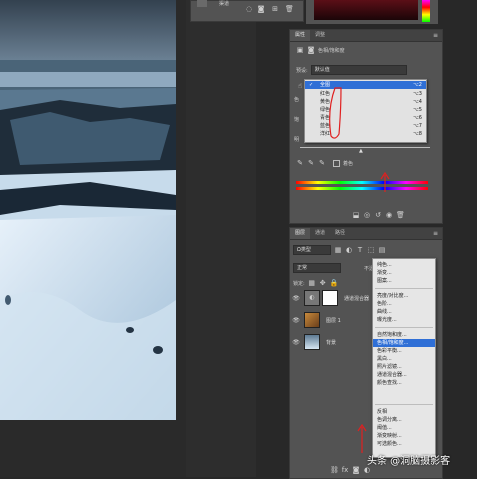  What do you see at coordinates (409, 461) in the screenshot?
I see `watermark-text: 头条 @洞脑摄影客` at bounding box center [409, 461].